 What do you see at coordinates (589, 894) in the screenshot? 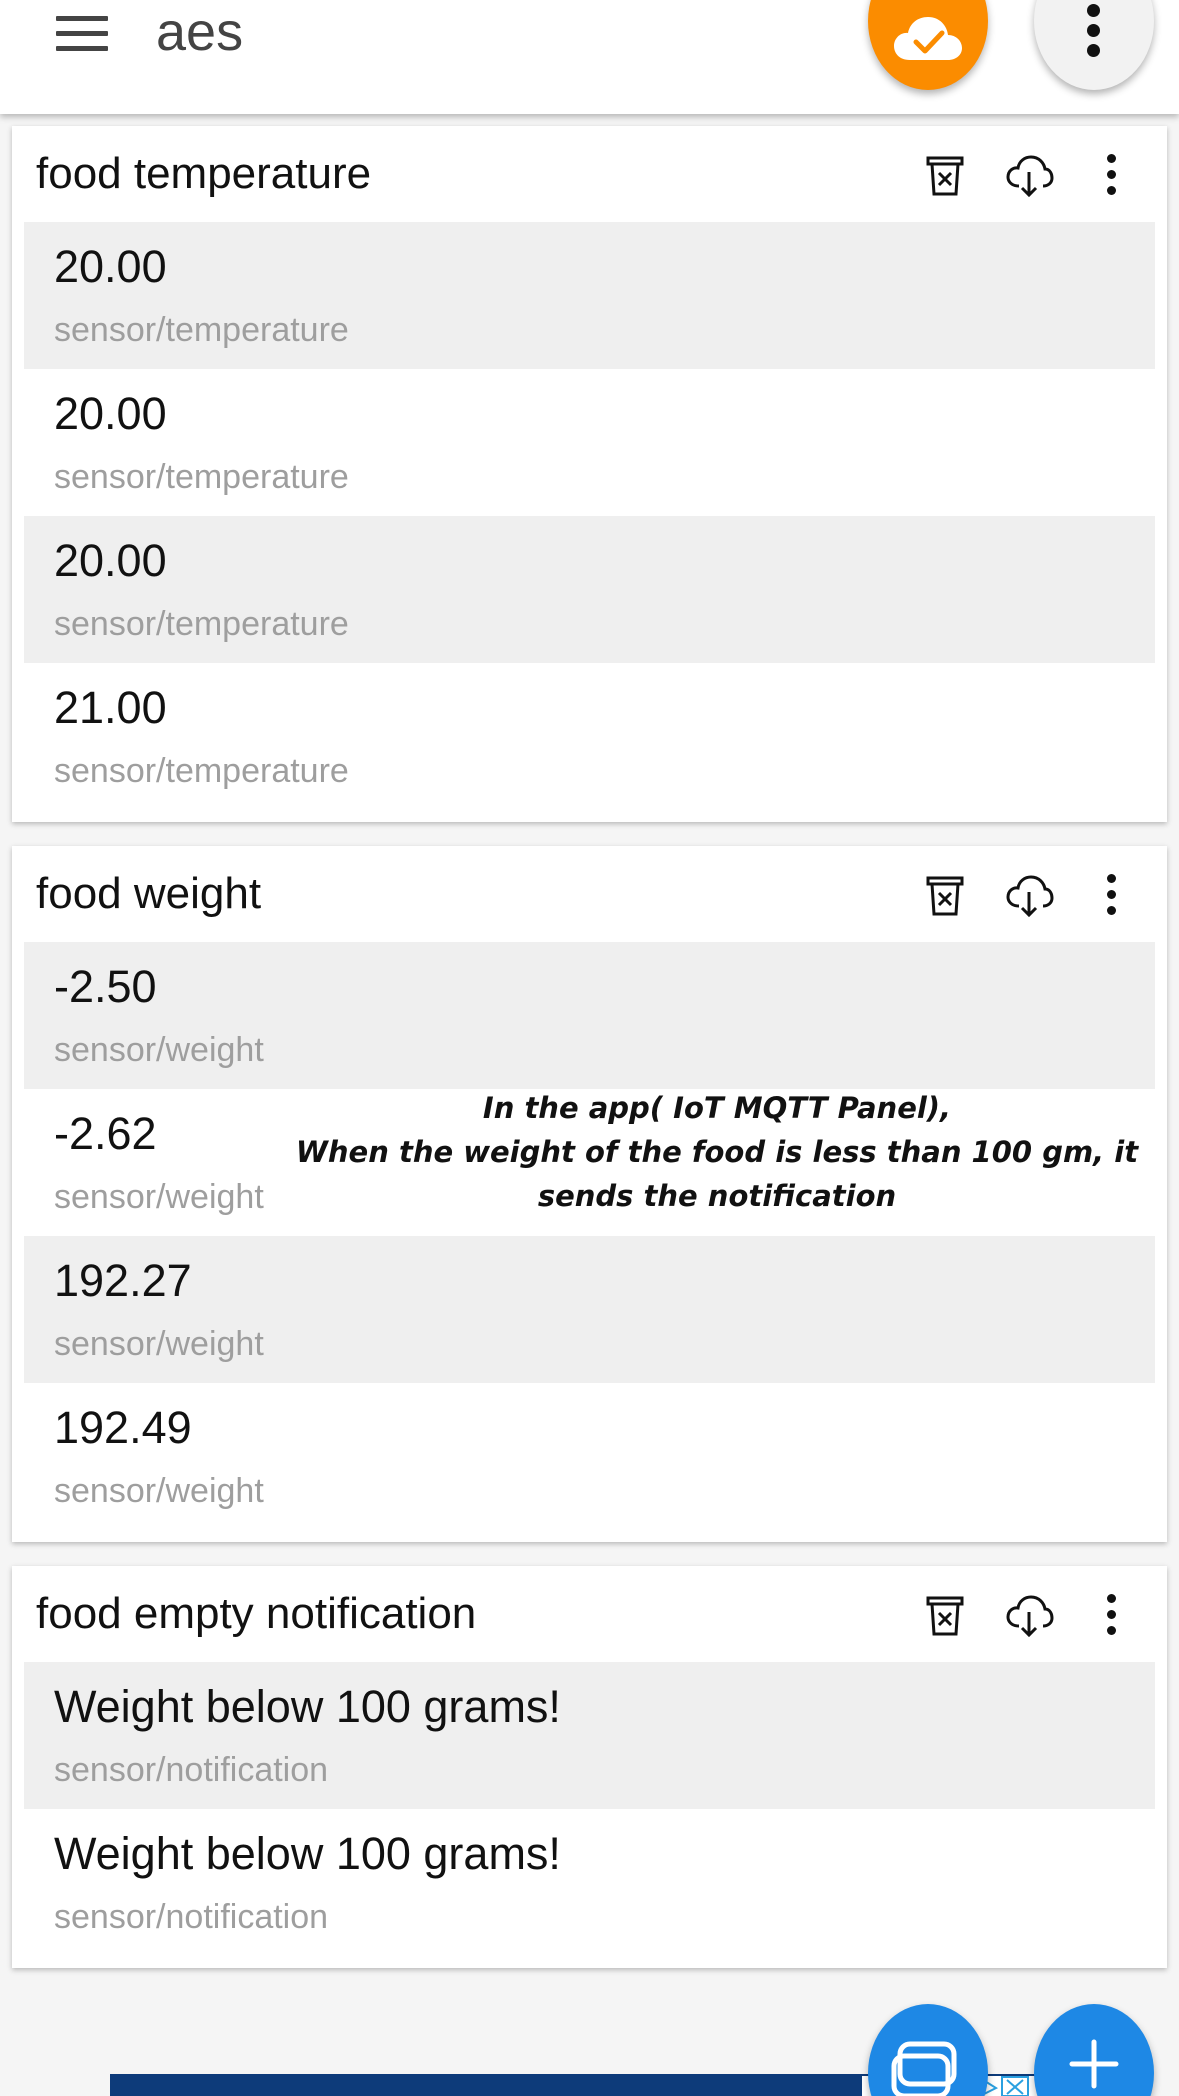
I see `panel-header: food weight` at bounding box center [589, 894].